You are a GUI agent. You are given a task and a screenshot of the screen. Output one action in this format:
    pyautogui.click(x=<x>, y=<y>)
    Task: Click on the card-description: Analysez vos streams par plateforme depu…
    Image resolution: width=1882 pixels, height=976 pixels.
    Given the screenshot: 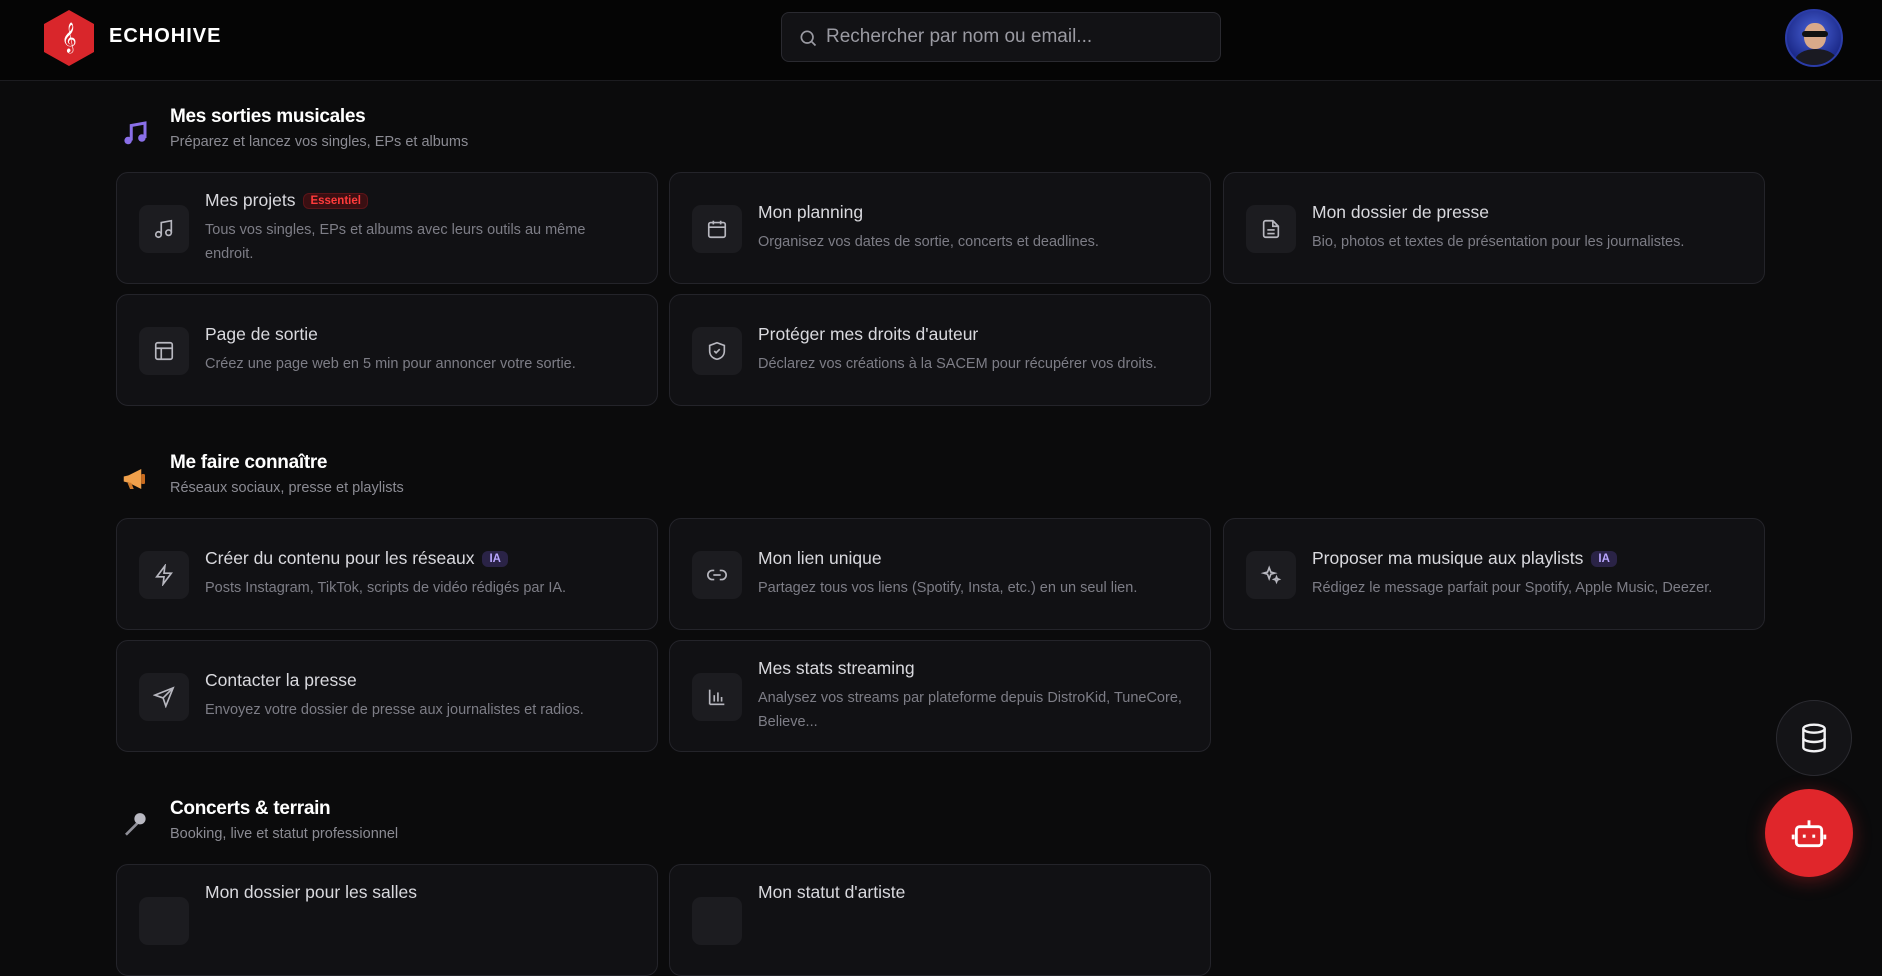 What is the action you would take?
    pyautogui.click(x=970, y=710)
    